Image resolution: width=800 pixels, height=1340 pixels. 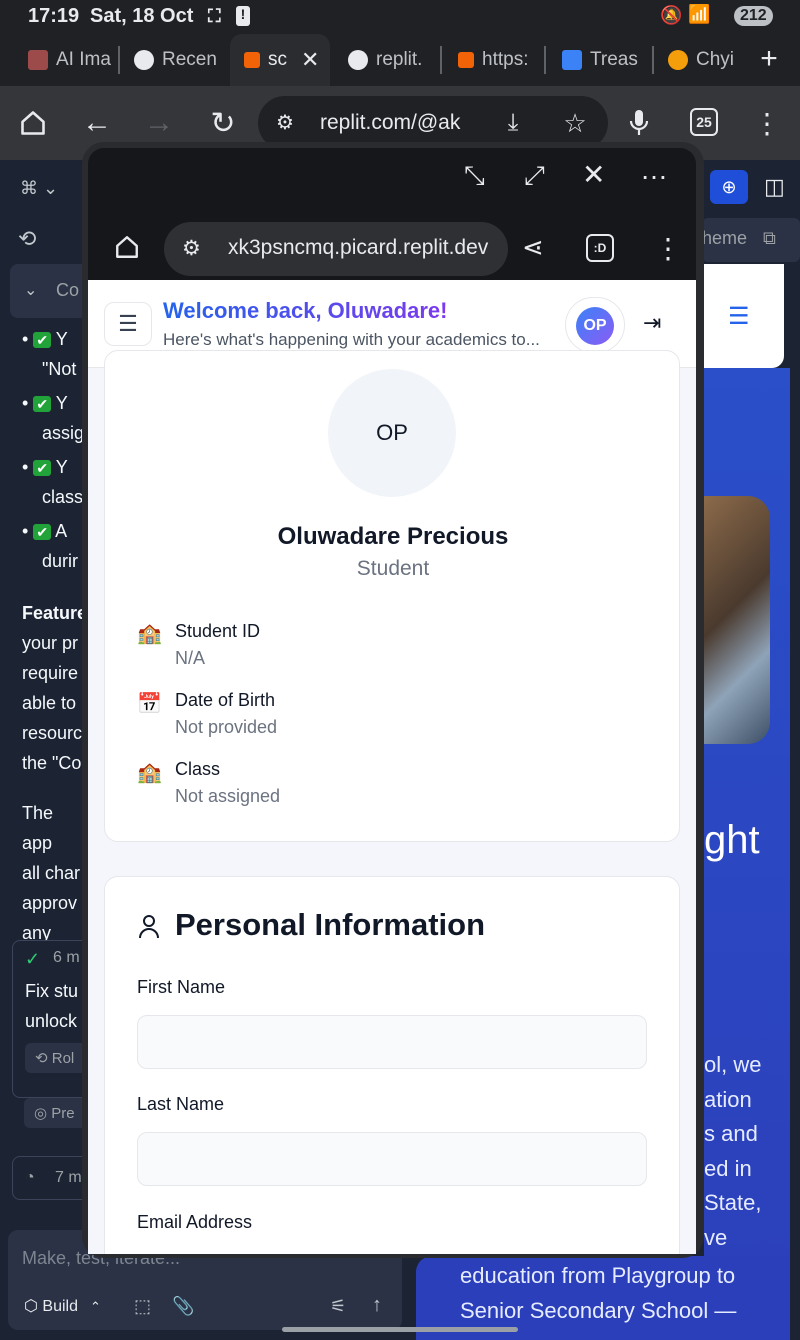 I want to click on chrome-icon, so click(x=144, y=60).